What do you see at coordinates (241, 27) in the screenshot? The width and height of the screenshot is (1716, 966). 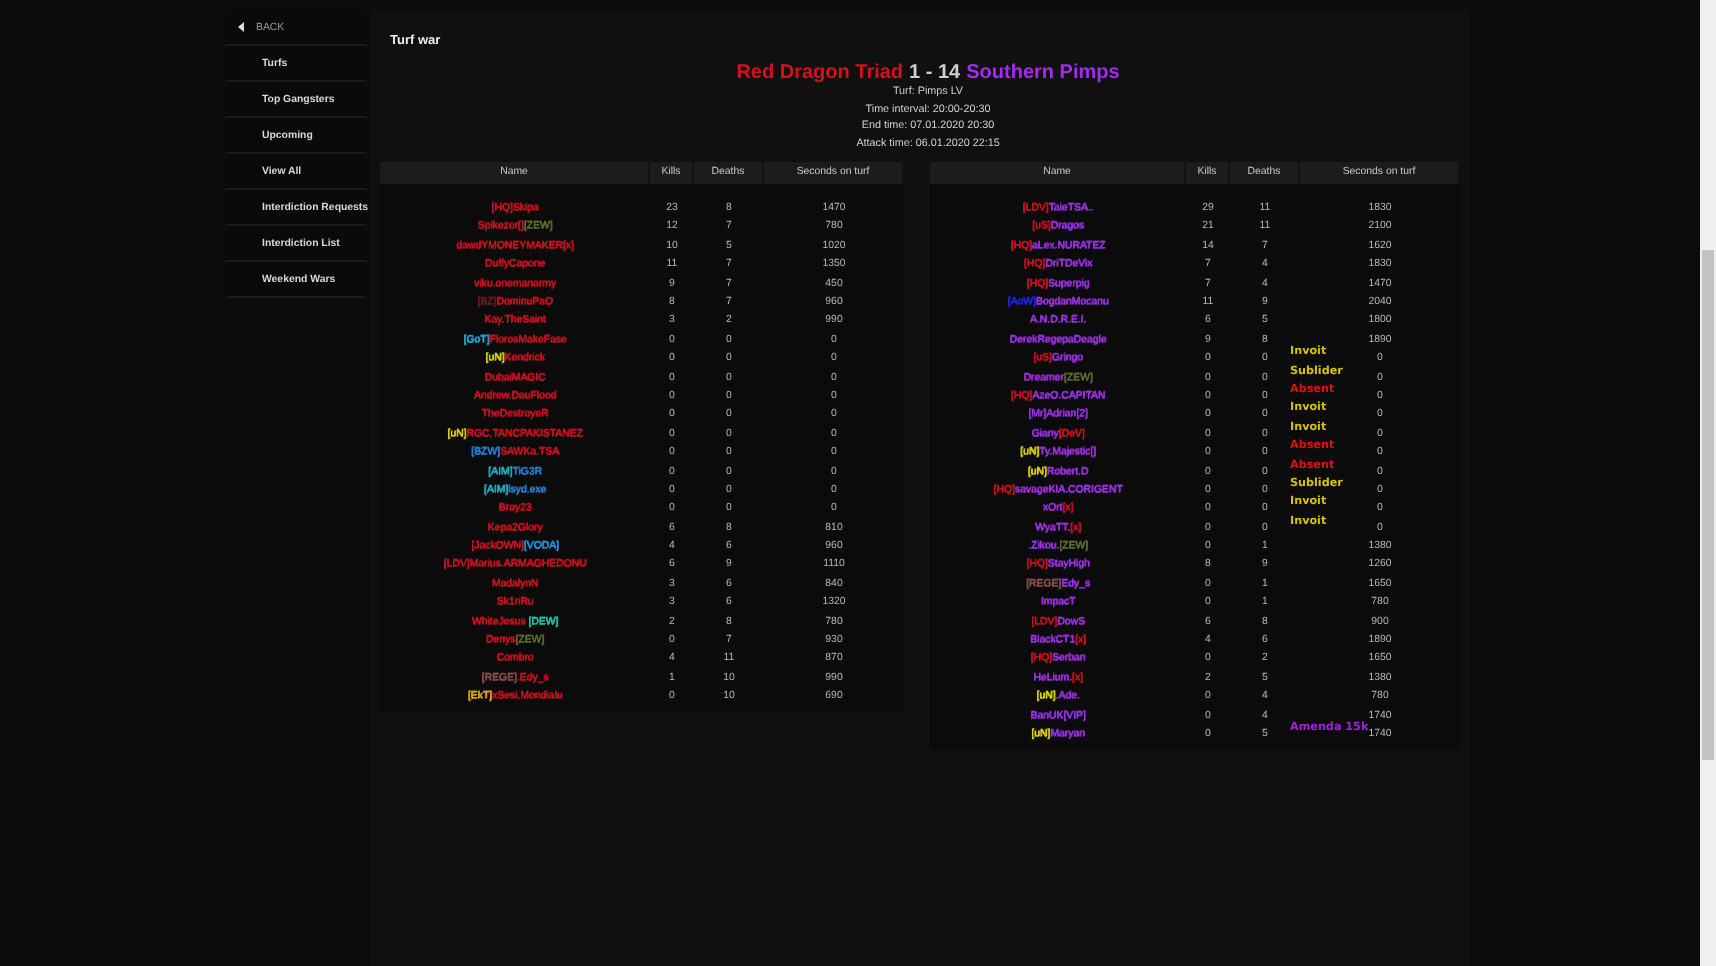 I see `back-arrow-icon` at bounding box center [241, 27].